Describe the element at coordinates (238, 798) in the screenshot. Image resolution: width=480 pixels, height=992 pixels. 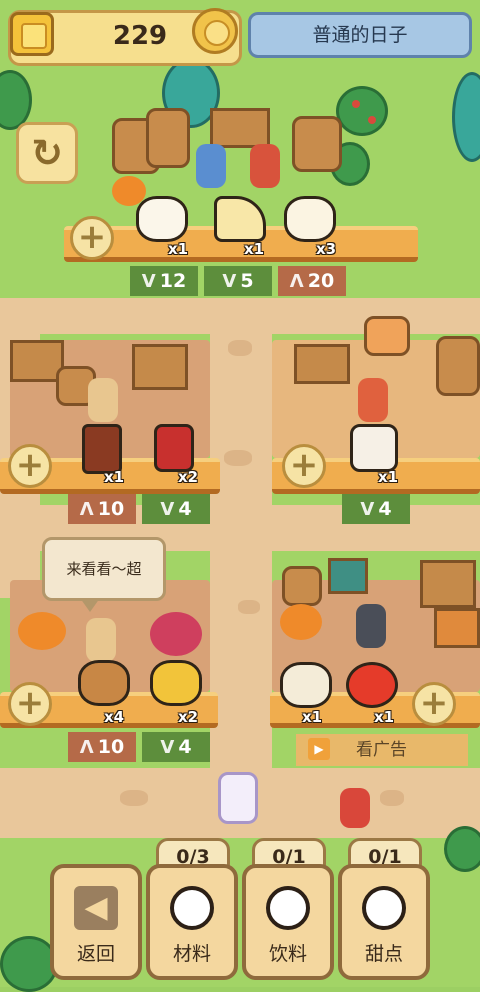
I see `white-cat-character` at that location.